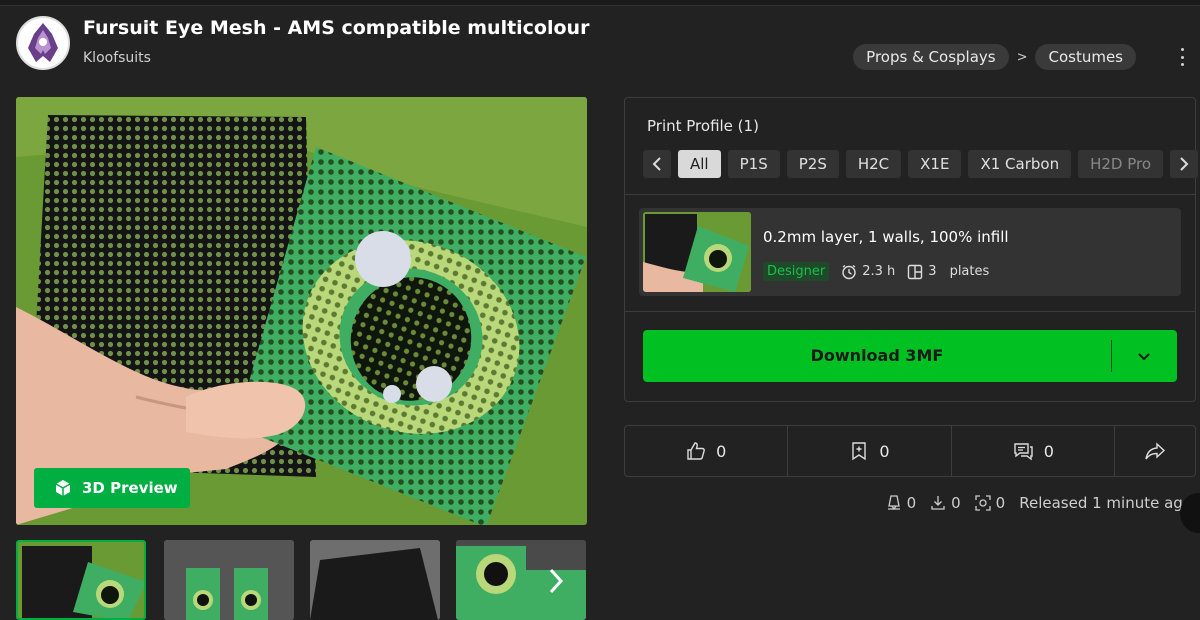 This screenshot has width=1200, height=620. What do you see at coordinates (1182, 57) in the screenshot?
I see `more-options-icon` at bounding box center [1182, 57].